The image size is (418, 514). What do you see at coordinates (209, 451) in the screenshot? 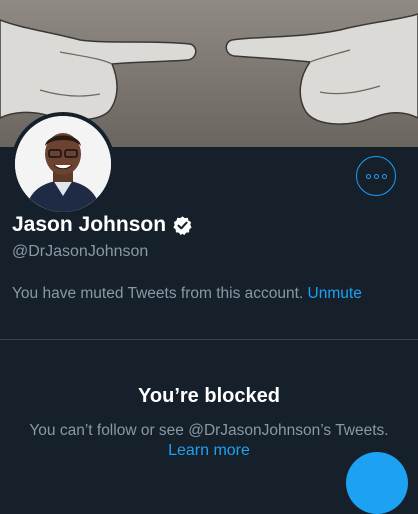
I see `learn-more-link: Learn more` at bounding box center [209, 451].